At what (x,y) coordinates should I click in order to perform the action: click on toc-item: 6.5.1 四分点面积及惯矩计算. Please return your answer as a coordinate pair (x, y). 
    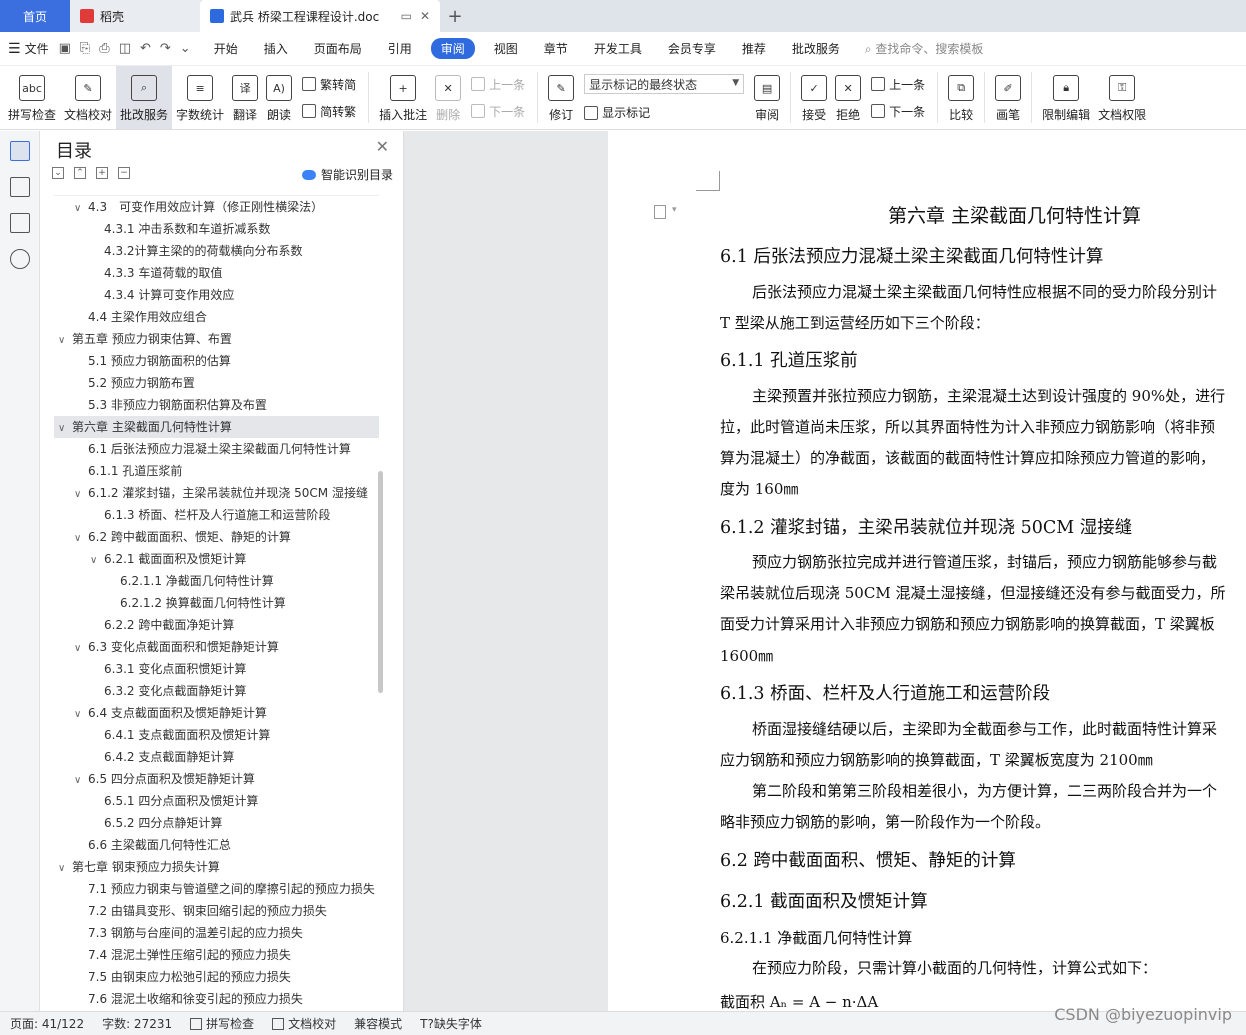
    Looking at the image, I should click on (216, 801).